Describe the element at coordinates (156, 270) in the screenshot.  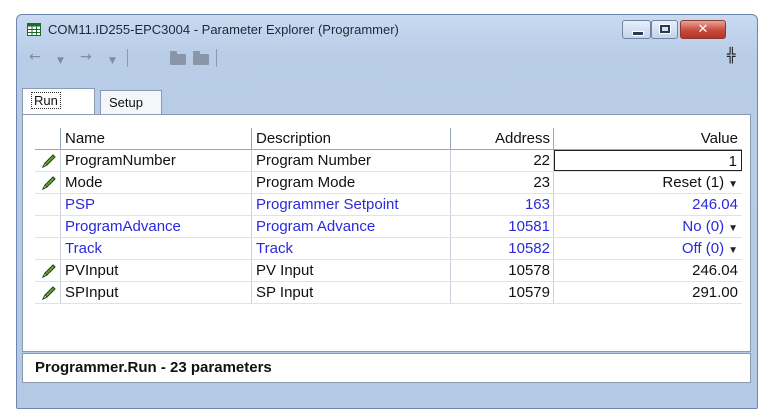
I see `row-name: PVInput` at that location.